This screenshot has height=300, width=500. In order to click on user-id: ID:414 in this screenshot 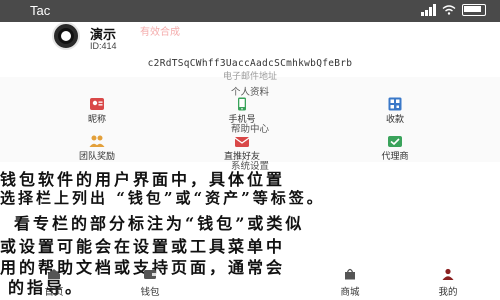, I will do `click(103, 46)`.